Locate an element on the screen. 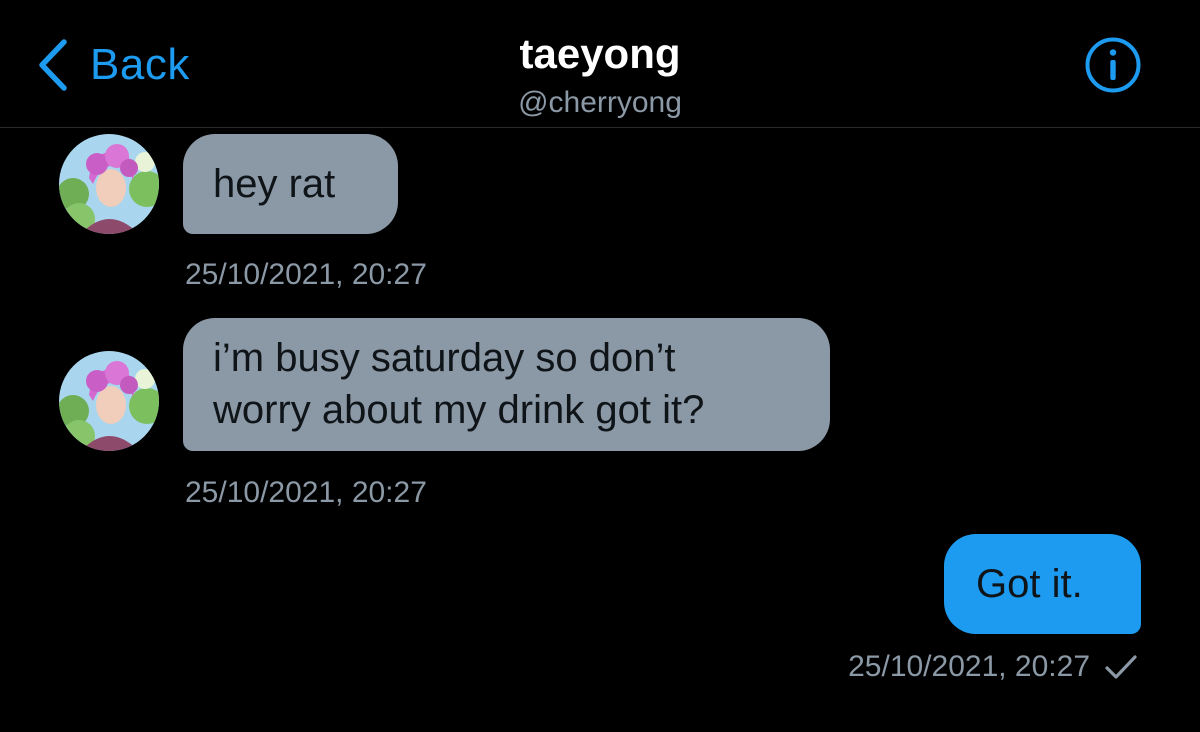 This screenshot has height=732, width=1200. message-text-line: worry about my drink got it? is located at coordinates (459, 410).